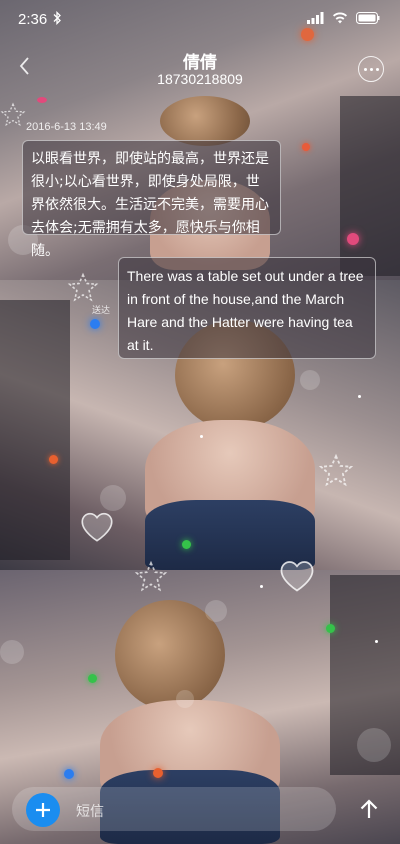 This screenshot has width=400, height=844. I want to click on send-button, so click(369, 809).